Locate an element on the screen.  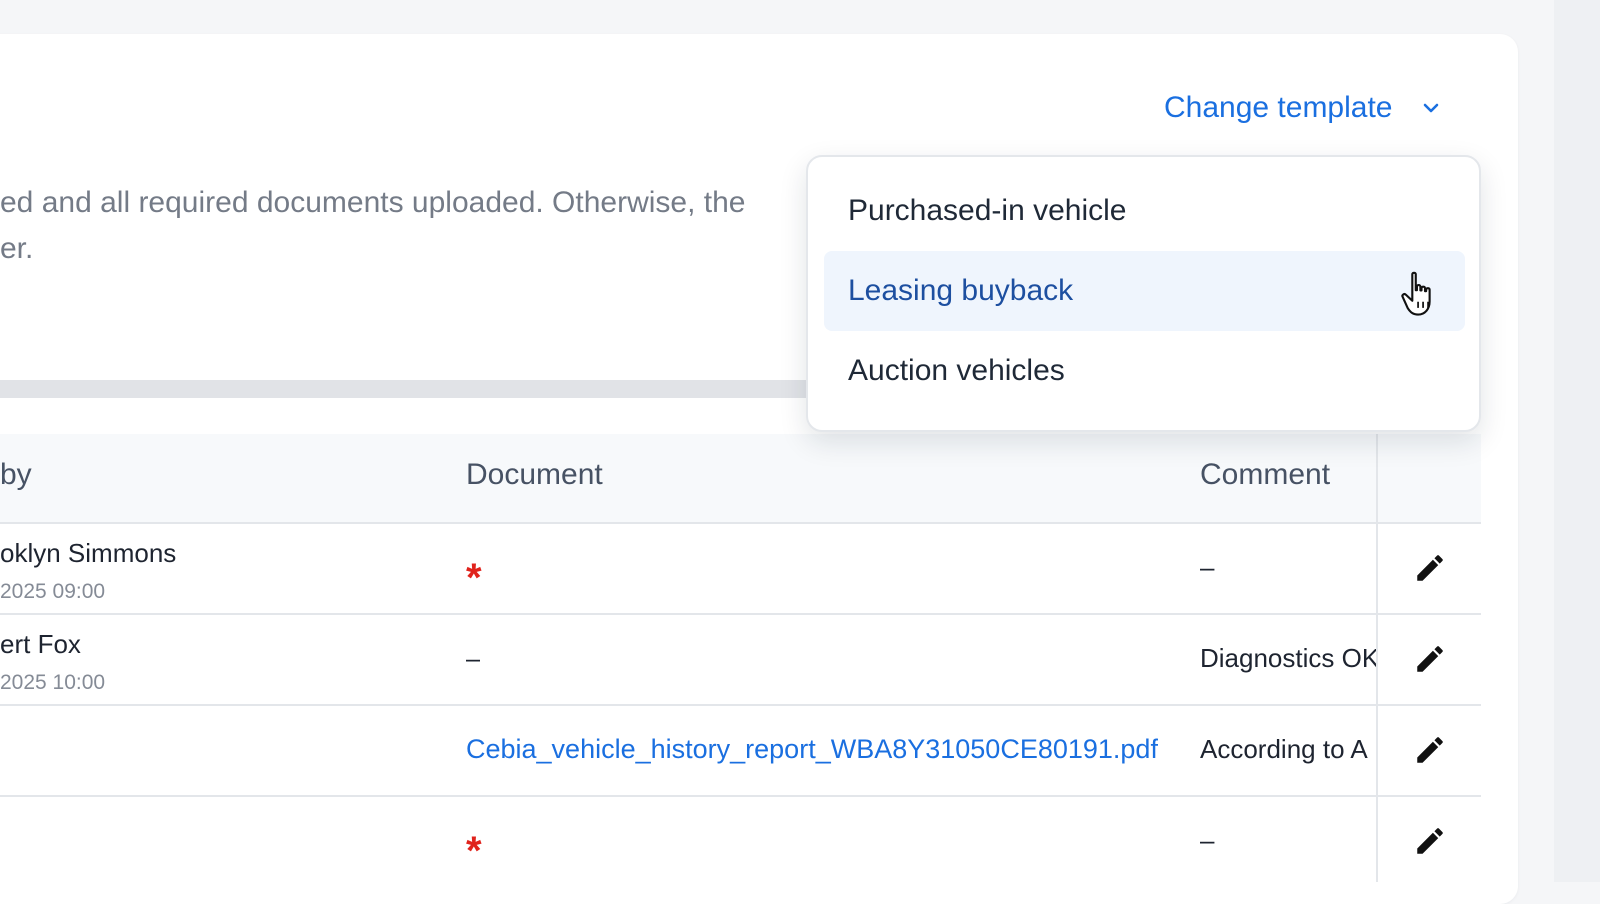
menu-item-purchased-in-vehicle: Purchased-in vehicle is located at coordinates (1144, 211).